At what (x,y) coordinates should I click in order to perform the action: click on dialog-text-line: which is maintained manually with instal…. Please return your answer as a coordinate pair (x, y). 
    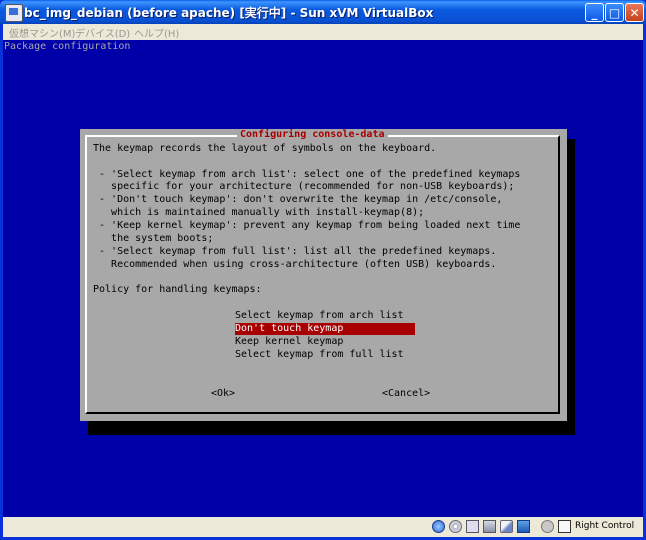
    Looking at the image, I should click on (259, 212).